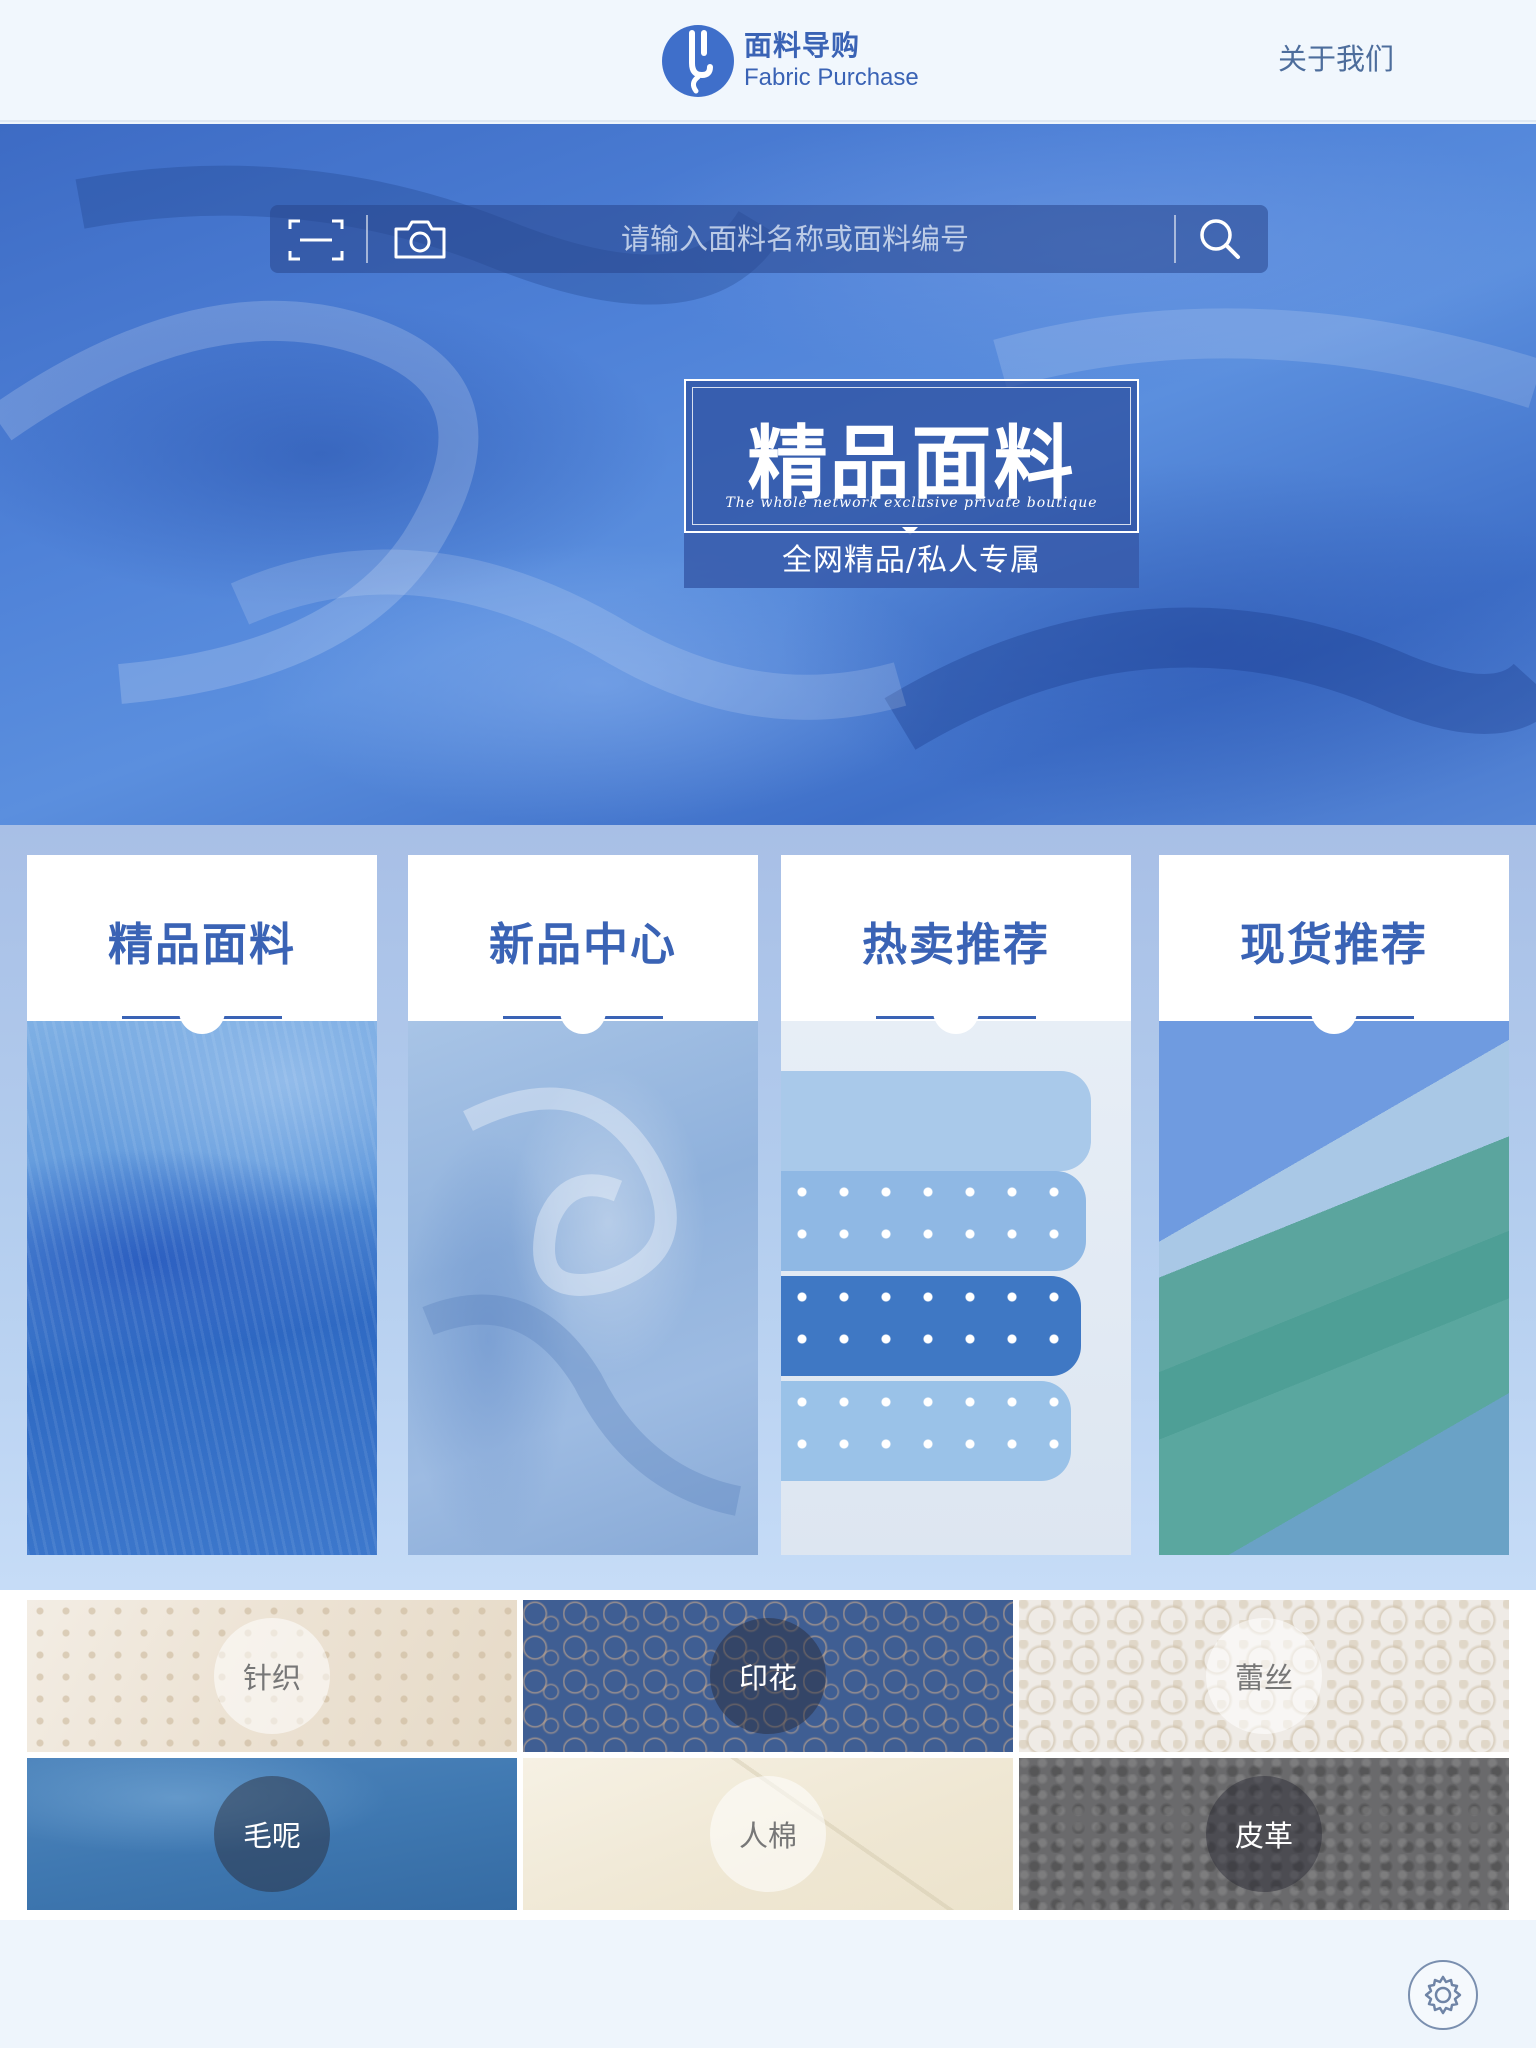 Image resolution: width=1536 pixels, height=2048 pixels. What do you see at coordinates (768, 1984) in the screenshot?
I see `footer-area` at bounding box center [768, 1984].